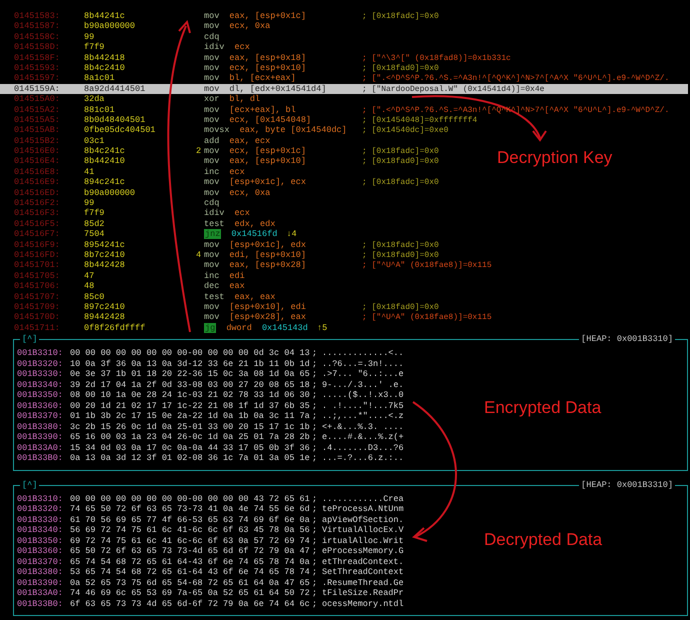  I want to click on bytes-cell-text: 99, so click(90, 37).